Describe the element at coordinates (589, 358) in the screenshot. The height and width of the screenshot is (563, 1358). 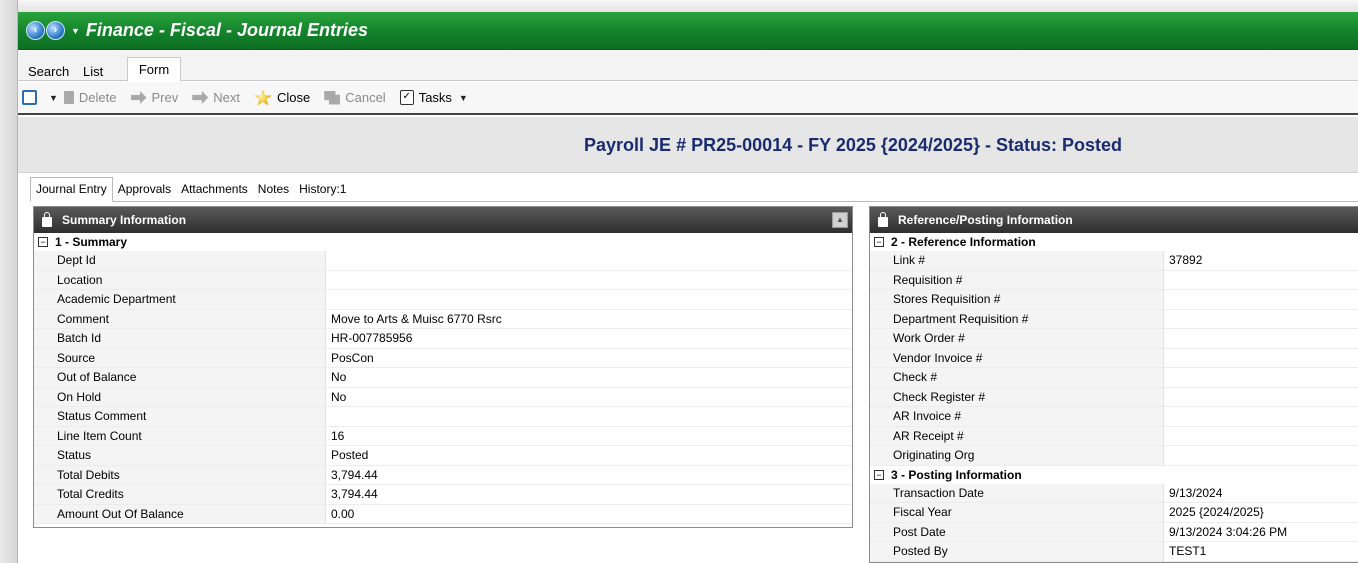
I see `property-value: PosCon` at that location.